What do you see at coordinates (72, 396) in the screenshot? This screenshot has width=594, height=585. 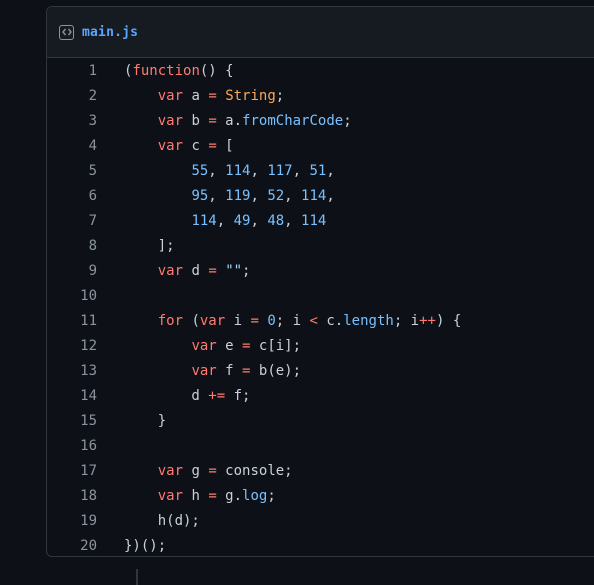 I see `line-number: 14` at bounding box center [72, 396].